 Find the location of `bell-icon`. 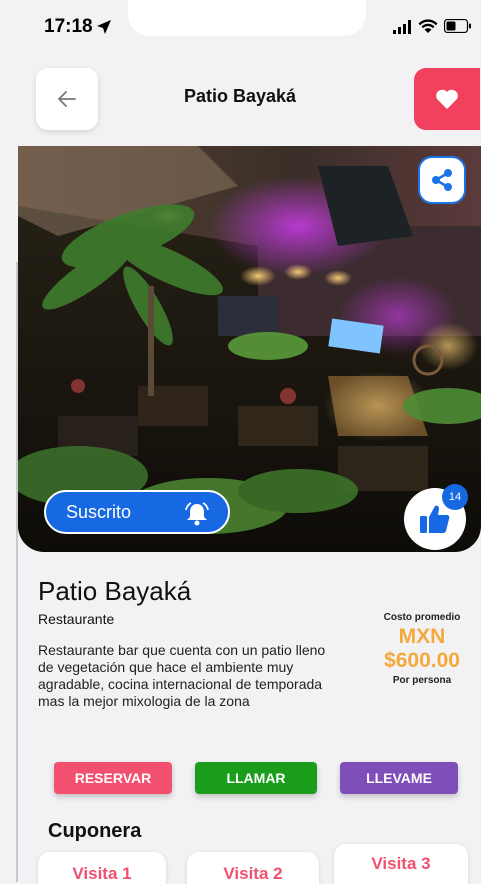

bell-icon is located at coordinates (197, 514).